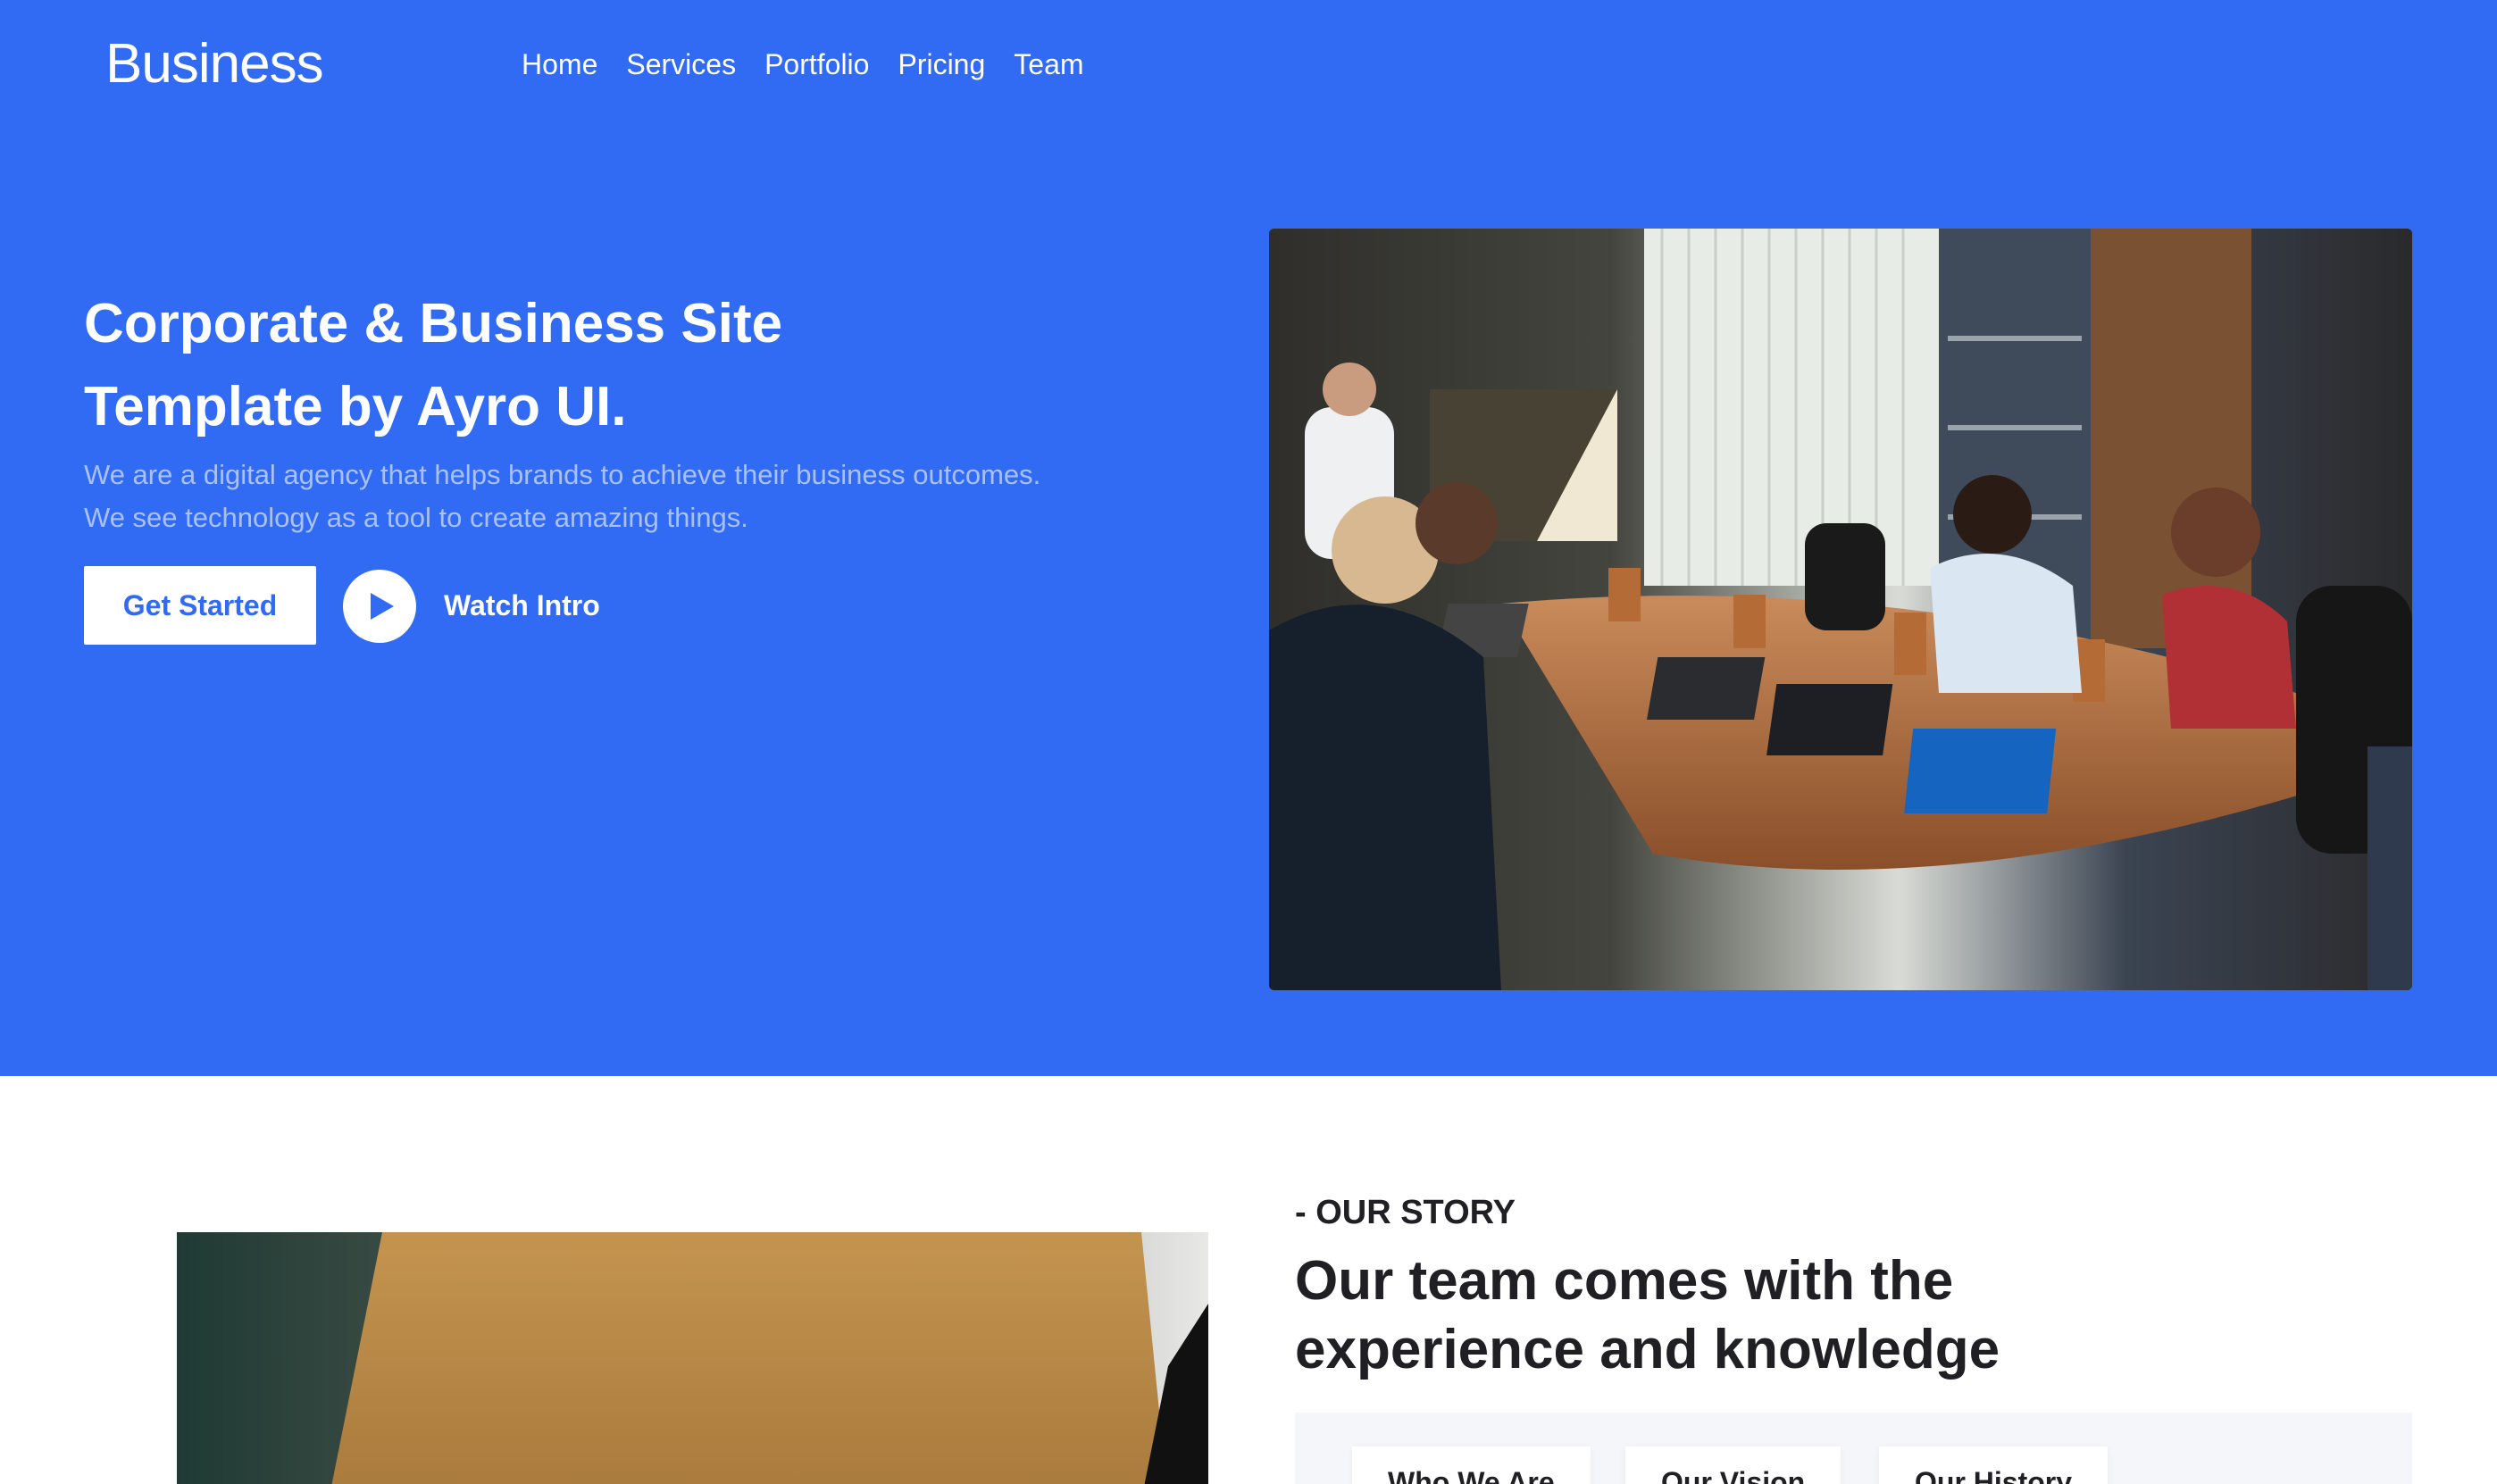 The height and width of the screenshot is (1484, 2497). Describe the element at coordinates (200, 605) in the screenshot. I see `get-started-button: Get Started` at that location.